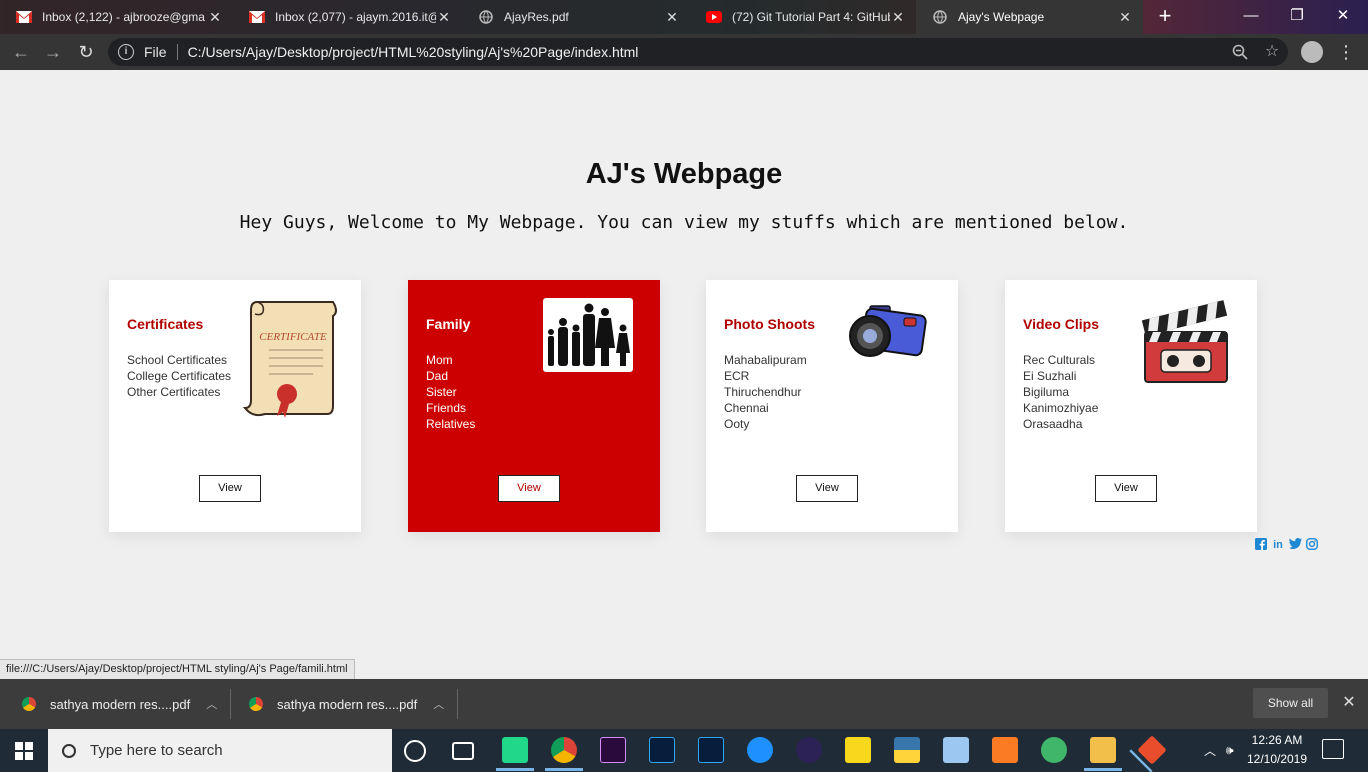 This screenshot has width=1368, height=772. Describe the element at coordinates (763, 392) in the screenshot. I see `list-item: Thiruchendhur` at that location.